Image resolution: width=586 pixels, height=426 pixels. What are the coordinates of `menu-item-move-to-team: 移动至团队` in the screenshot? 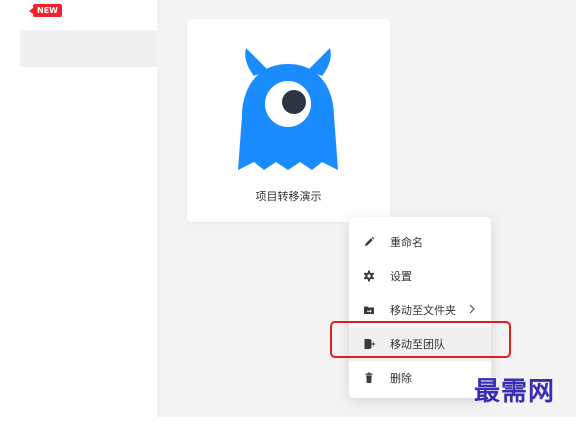 It's located at (420, 344).